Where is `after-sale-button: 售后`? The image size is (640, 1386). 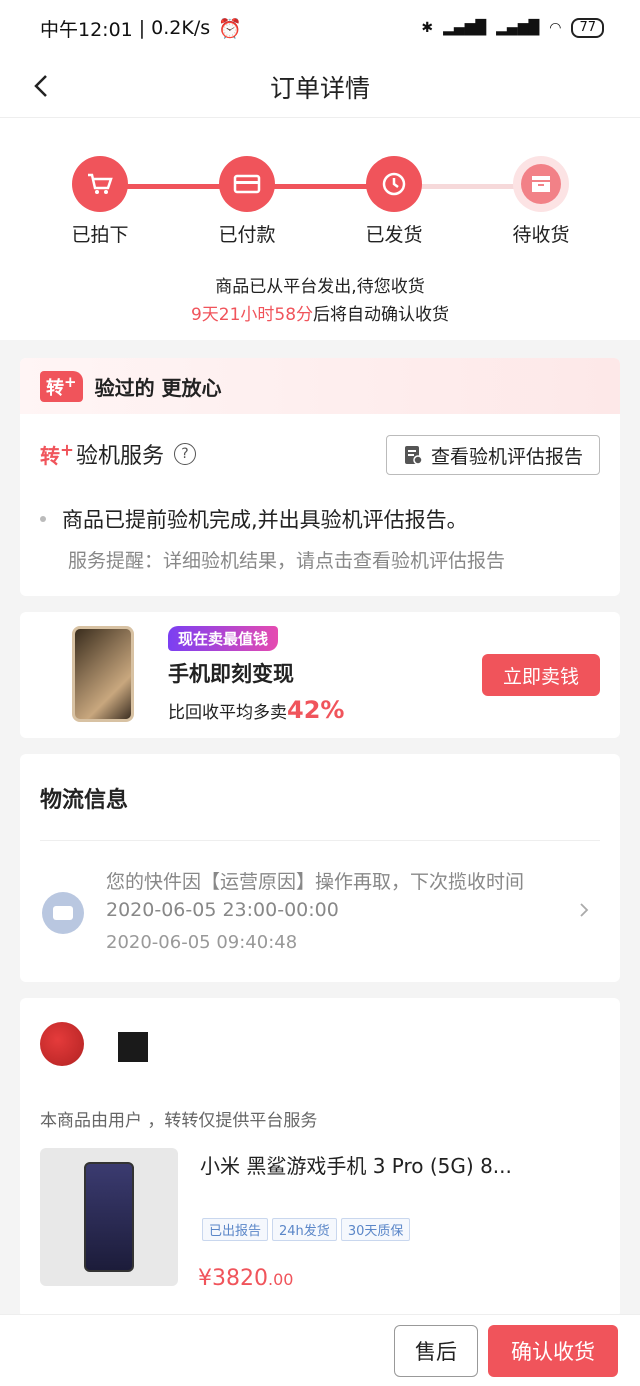
after-sale-button: 售后 is located at coordinates (436, 1351).